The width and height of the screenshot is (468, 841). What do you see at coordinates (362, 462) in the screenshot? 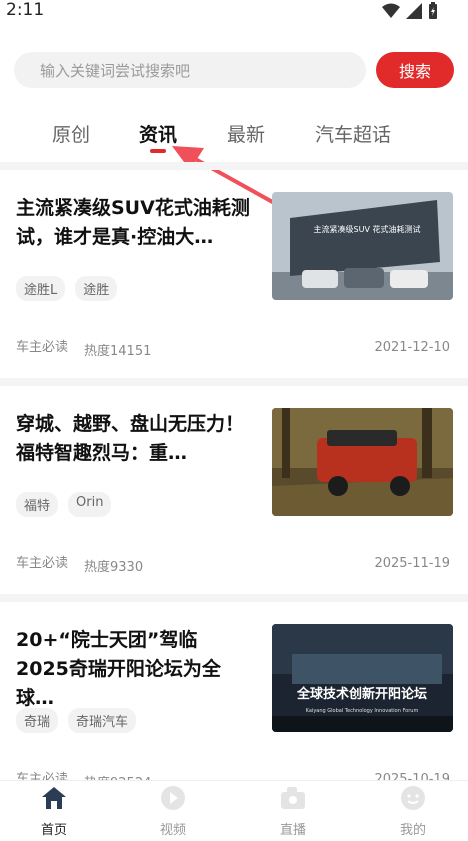
I see `article-thumbnail` at bounding box center [362, 462].